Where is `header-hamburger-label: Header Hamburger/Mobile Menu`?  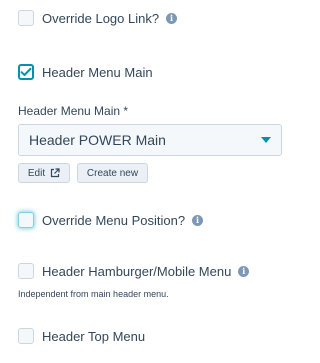
header-hamburger-label: Header Hamburger/Mobile Menu is located at coordinates (137, 271).